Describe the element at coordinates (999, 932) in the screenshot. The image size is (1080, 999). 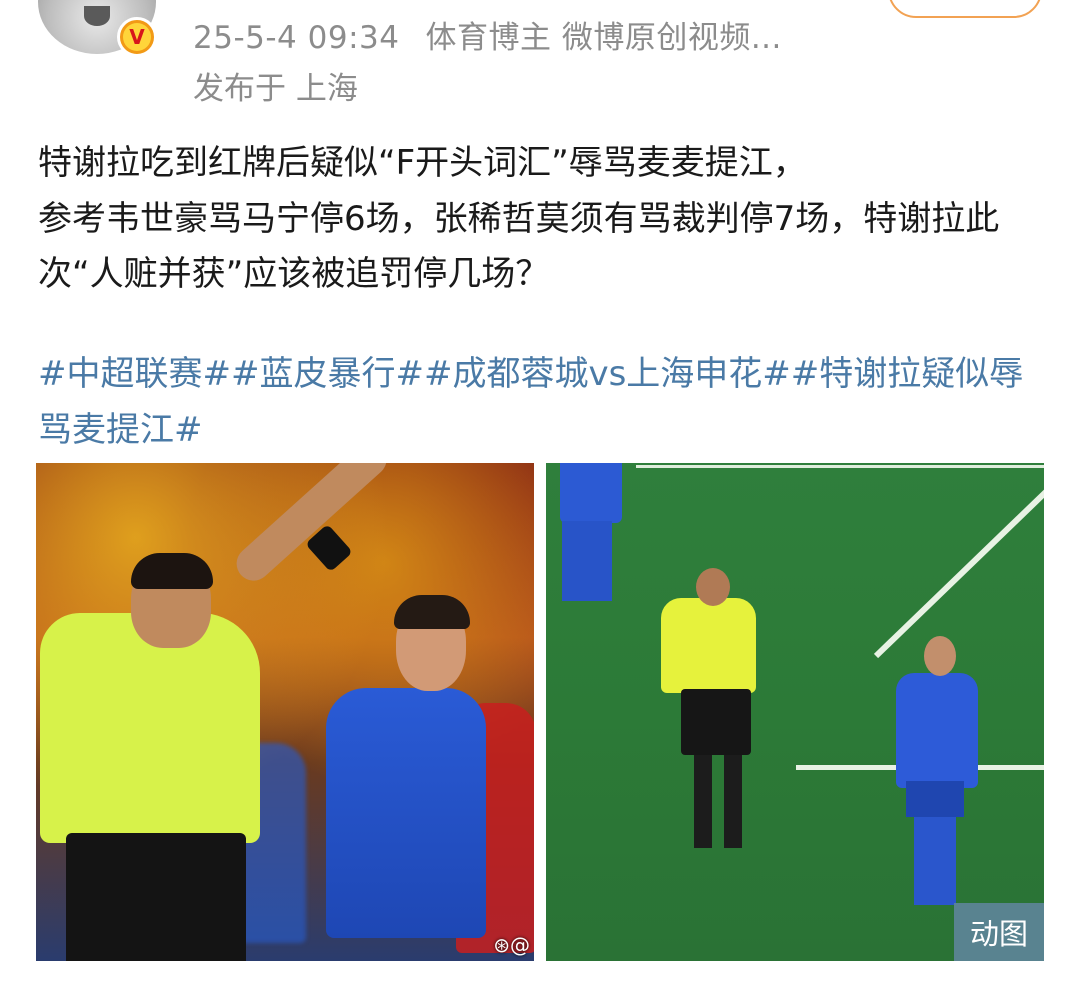
I see `gif-badge: 动图` at that location.